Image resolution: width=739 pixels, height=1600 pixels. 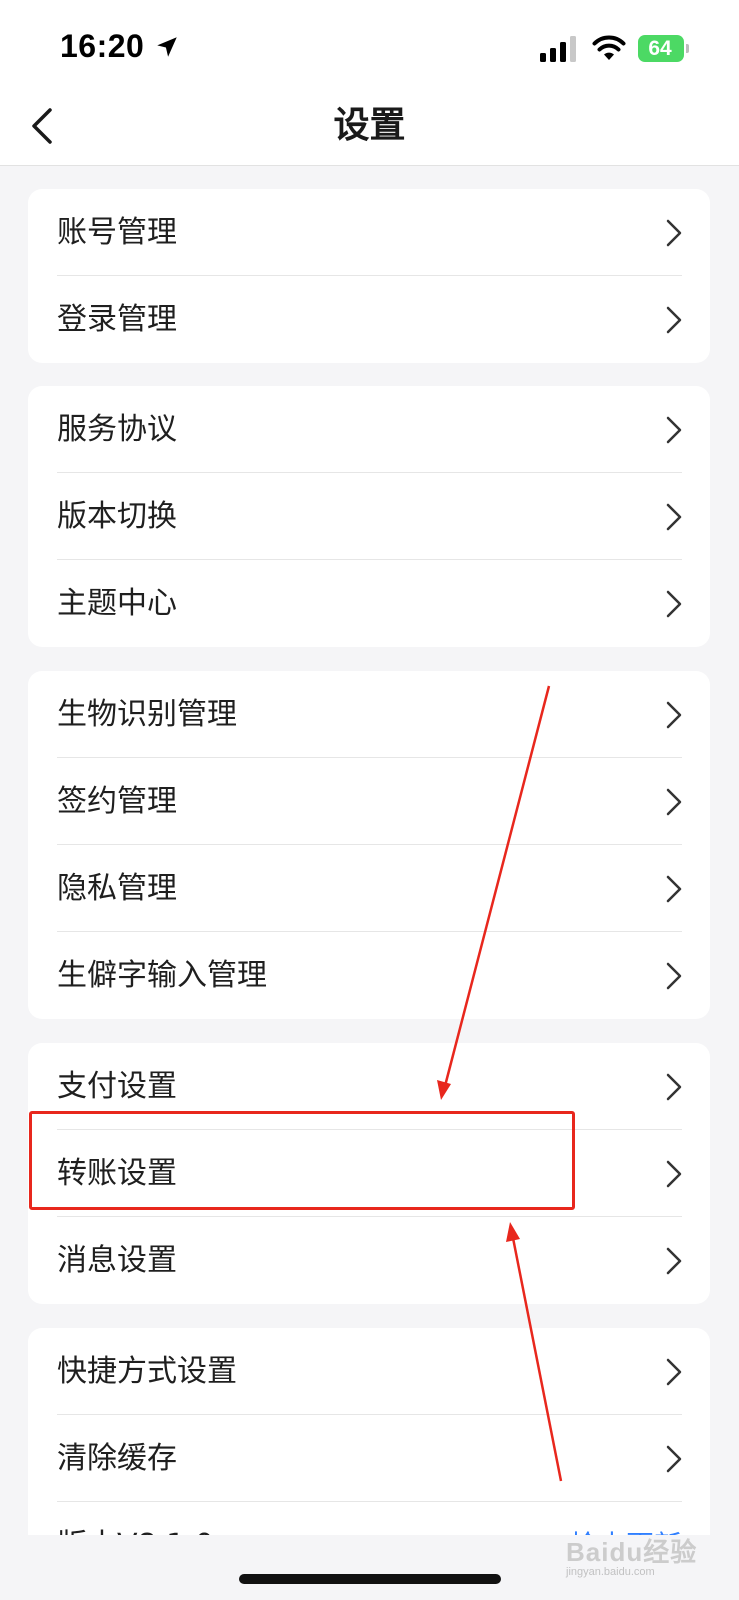 I want to click on status-bar: 16:20 64, so click(x=369, y=45).